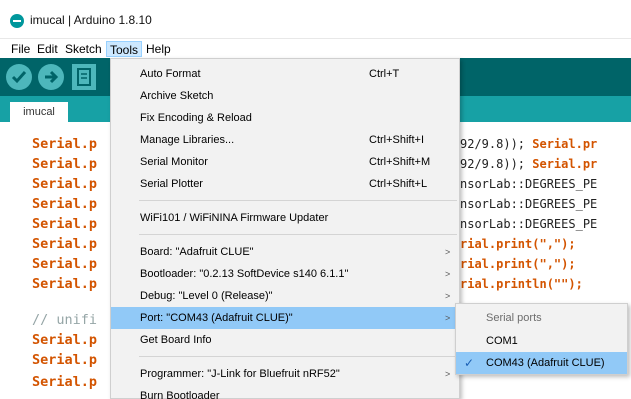 Image resolution: width=631 pixels, height=399 pixels. Describe the element at coordinates (514, 318) in the screenshot. I see `submenu-header: Serial ports` at that location.